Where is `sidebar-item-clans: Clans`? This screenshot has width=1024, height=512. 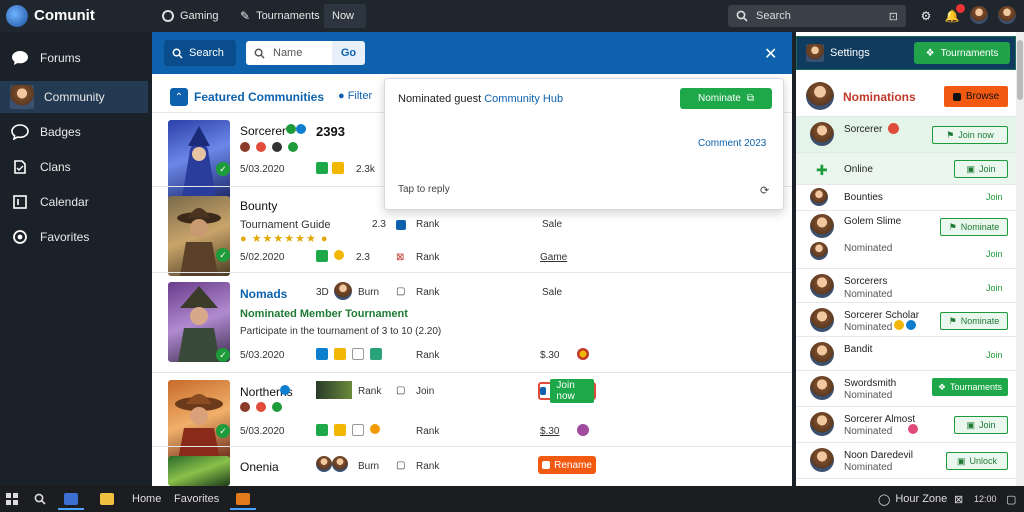
sidebar-item-clans: Clans is located at coordinates (74, 167).